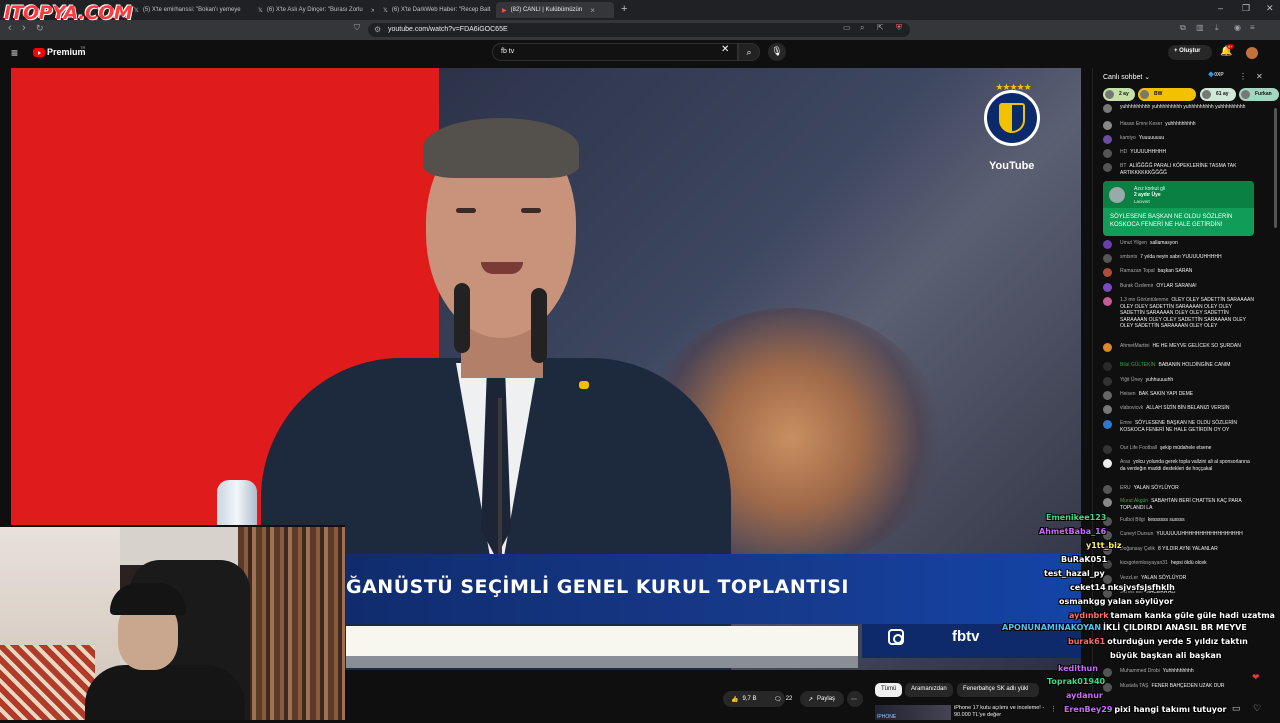 This screenshot has width=1280, height=723. I want to click on chat-message: kamiyo Yuuuuuuuu, so click(1179, 139).